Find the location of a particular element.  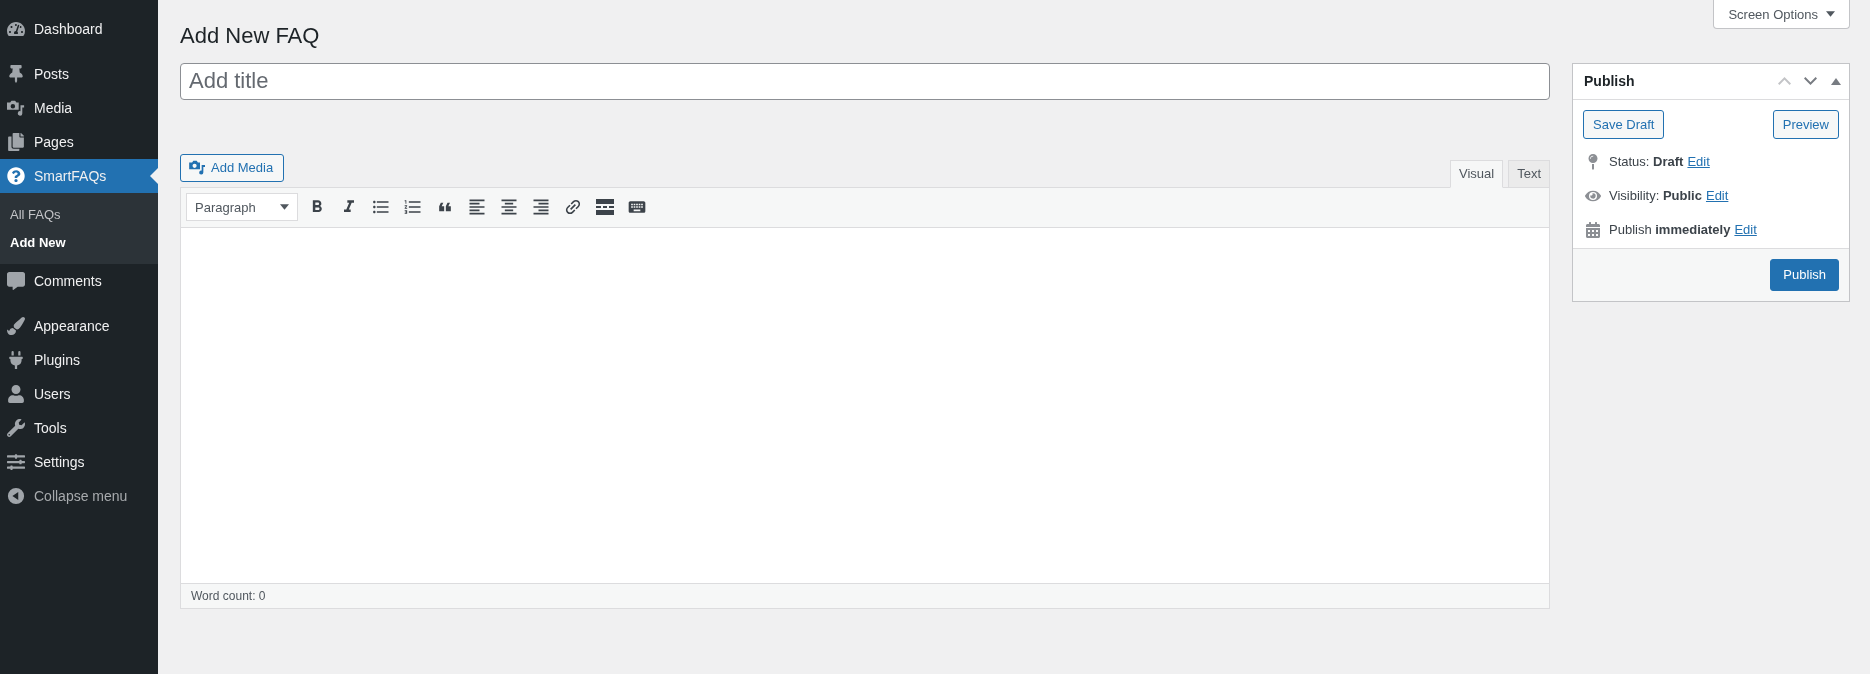

menu-item: Comments is located at coordinates (79, 281).